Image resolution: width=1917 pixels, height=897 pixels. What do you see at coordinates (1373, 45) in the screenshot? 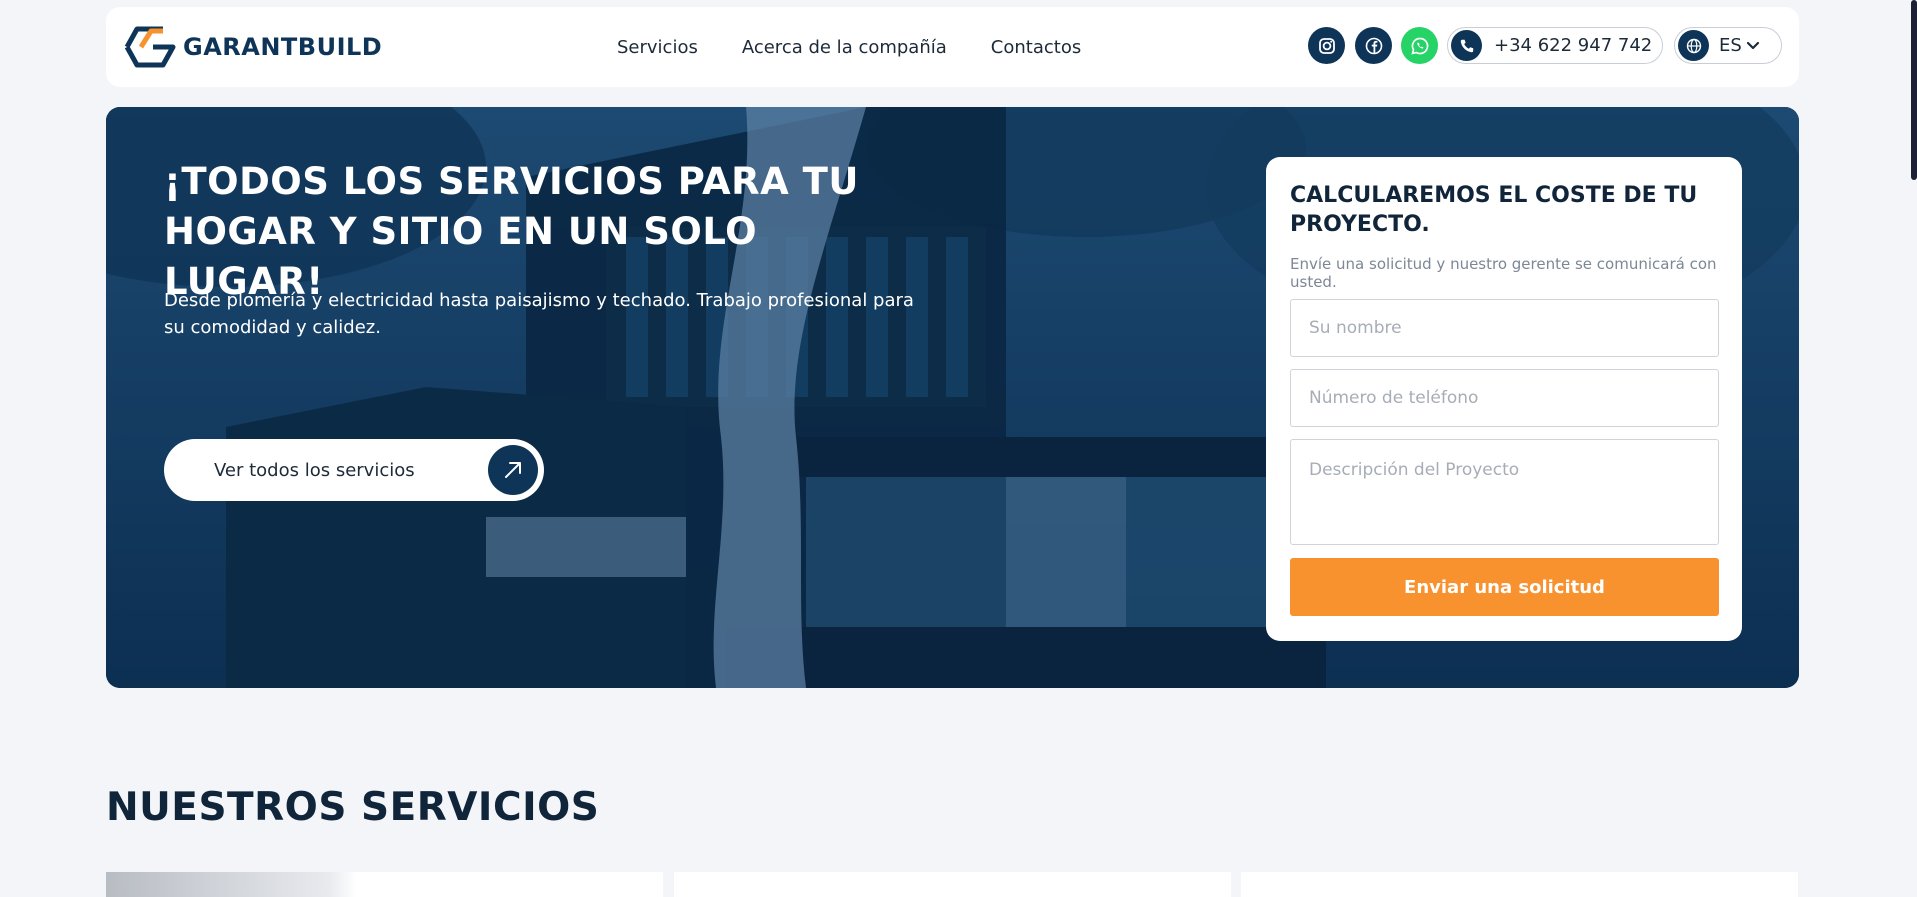
I see `facebook-icon` at bounding box center [1373, 45].